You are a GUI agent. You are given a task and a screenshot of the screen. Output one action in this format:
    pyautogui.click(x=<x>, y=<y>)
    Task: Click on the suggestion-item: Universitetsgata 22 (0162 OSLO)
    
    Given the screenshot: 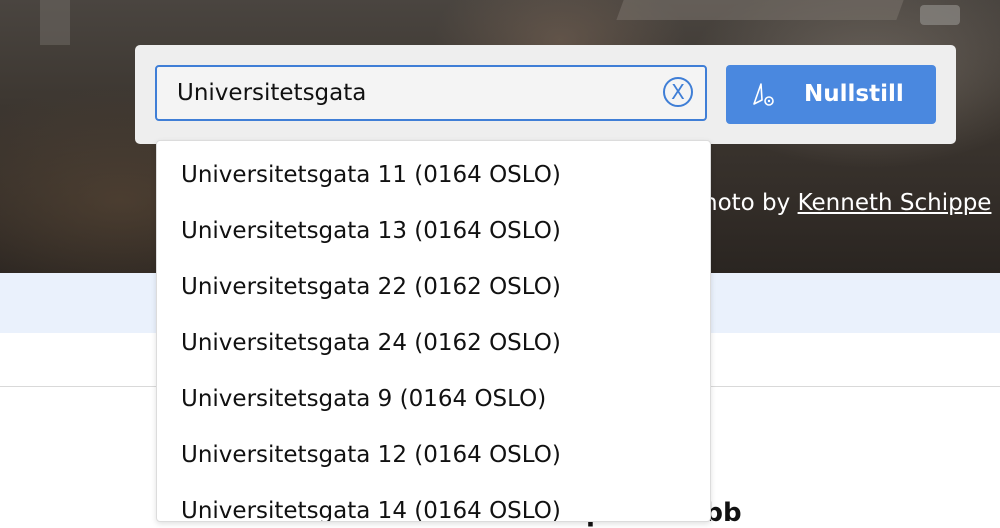 What is the action you would take?
    pyautogui.click(x=433, y=287)
    